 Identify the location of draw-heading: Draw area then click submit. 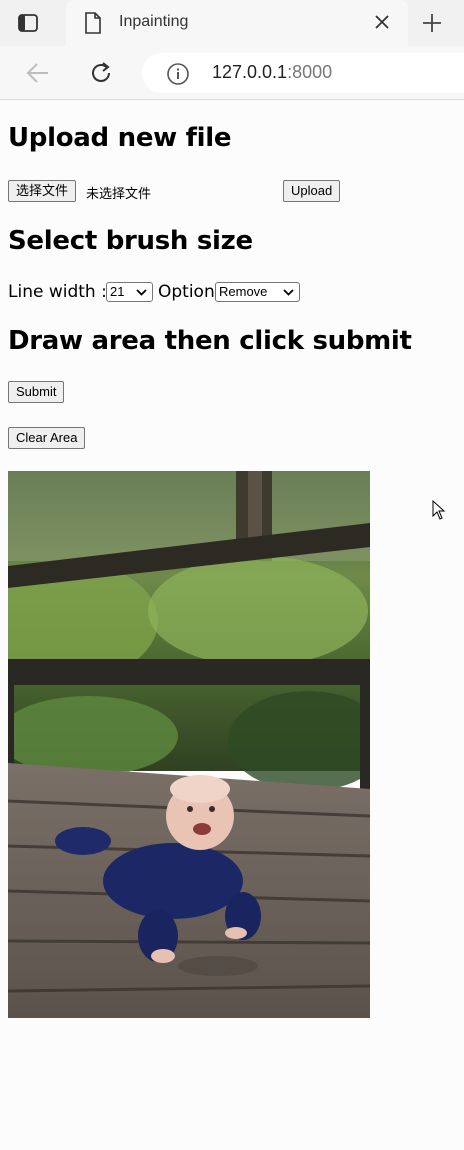
(210, 341).